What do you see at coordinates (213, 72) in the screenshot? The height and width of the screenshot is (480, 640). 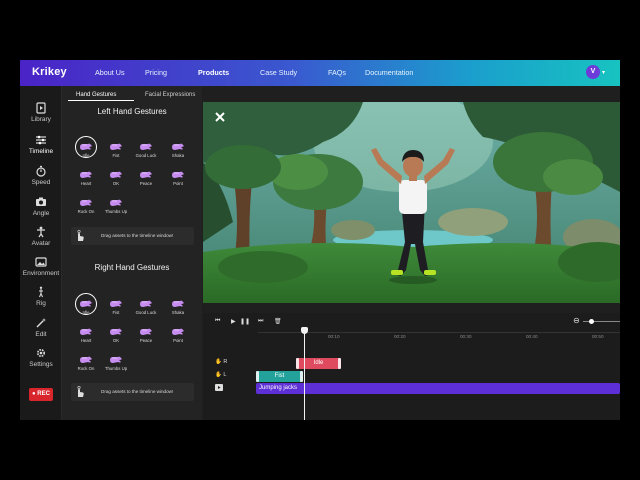 I see `nav-products: Products` at bounding box center [213, 72].